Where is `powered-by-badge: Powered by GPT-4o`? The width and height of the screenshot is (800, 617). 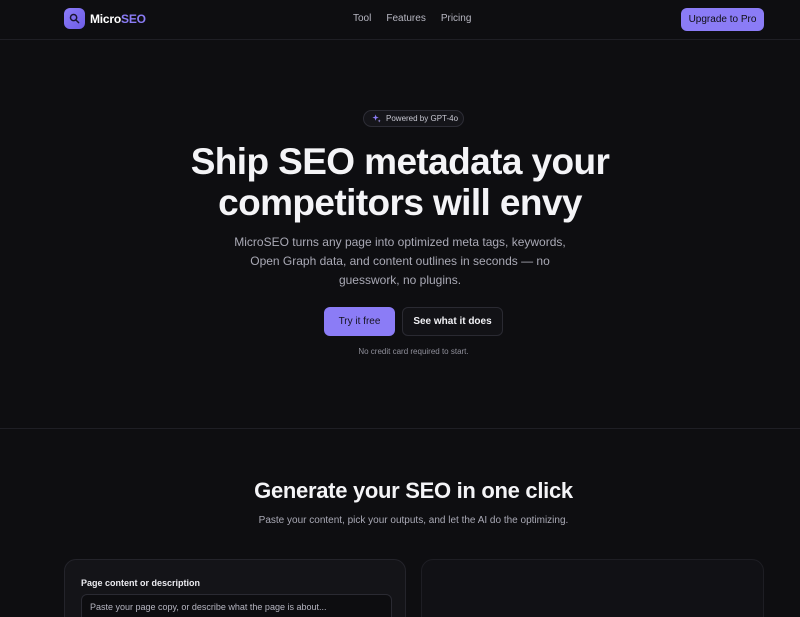 powered-by-badge: Powered by GPT-4o is located at coordinates (413, 118).